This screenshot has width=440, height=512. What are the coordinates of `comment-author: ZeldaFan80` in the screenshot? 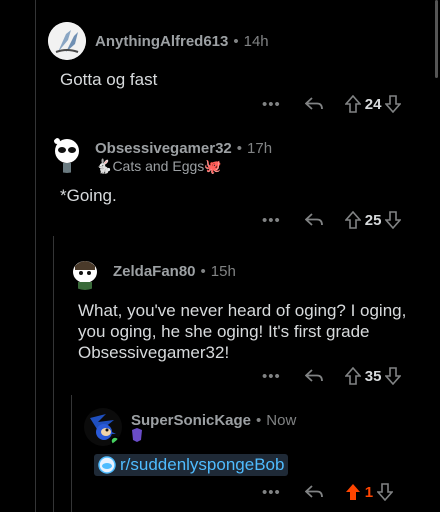 It's located at (154, 271).